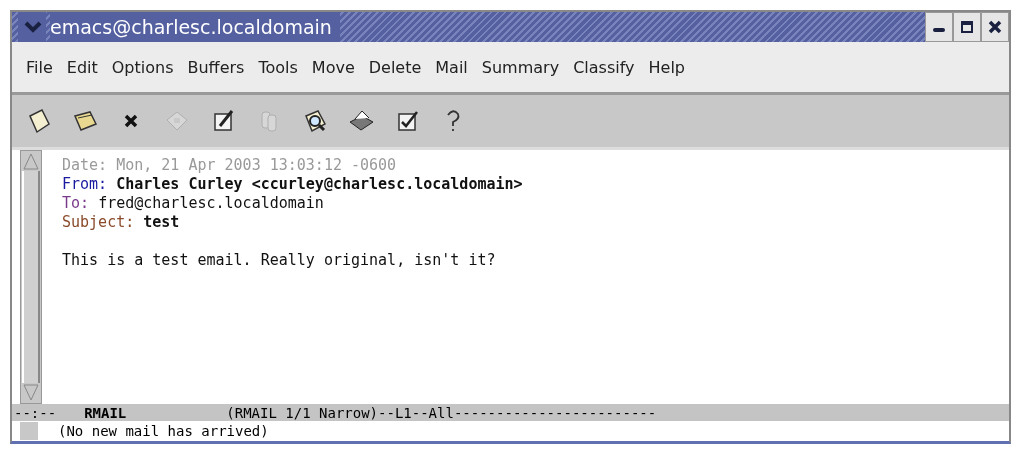 The image size is (1021, 460). I want to click on header-line: Date: Mon, 21 Apr 2003 13:03:12 -0600, so click(230, 165).